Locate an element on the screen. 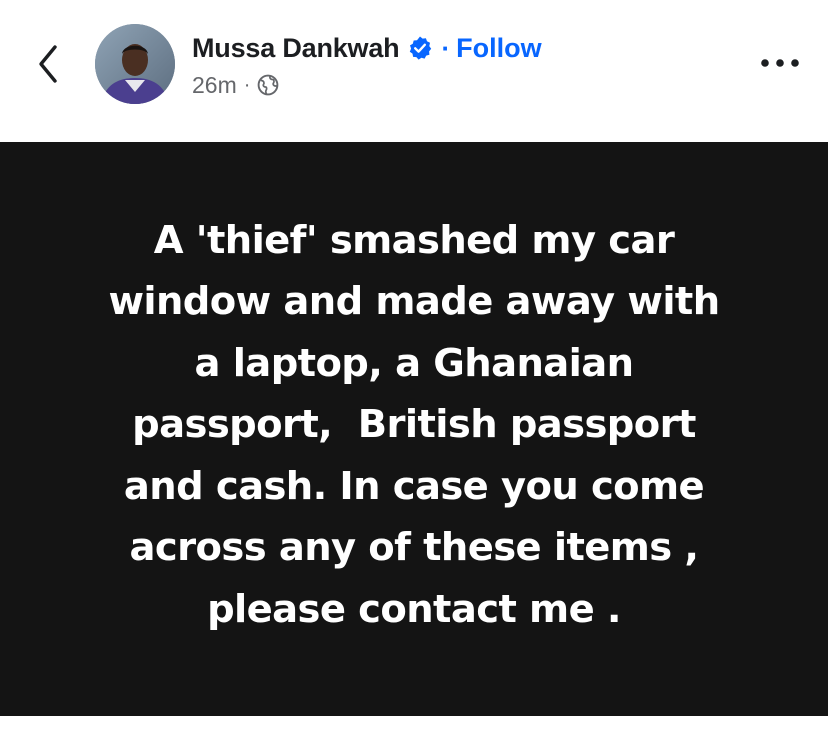  globe-icon is located at coordinates (268, 85).